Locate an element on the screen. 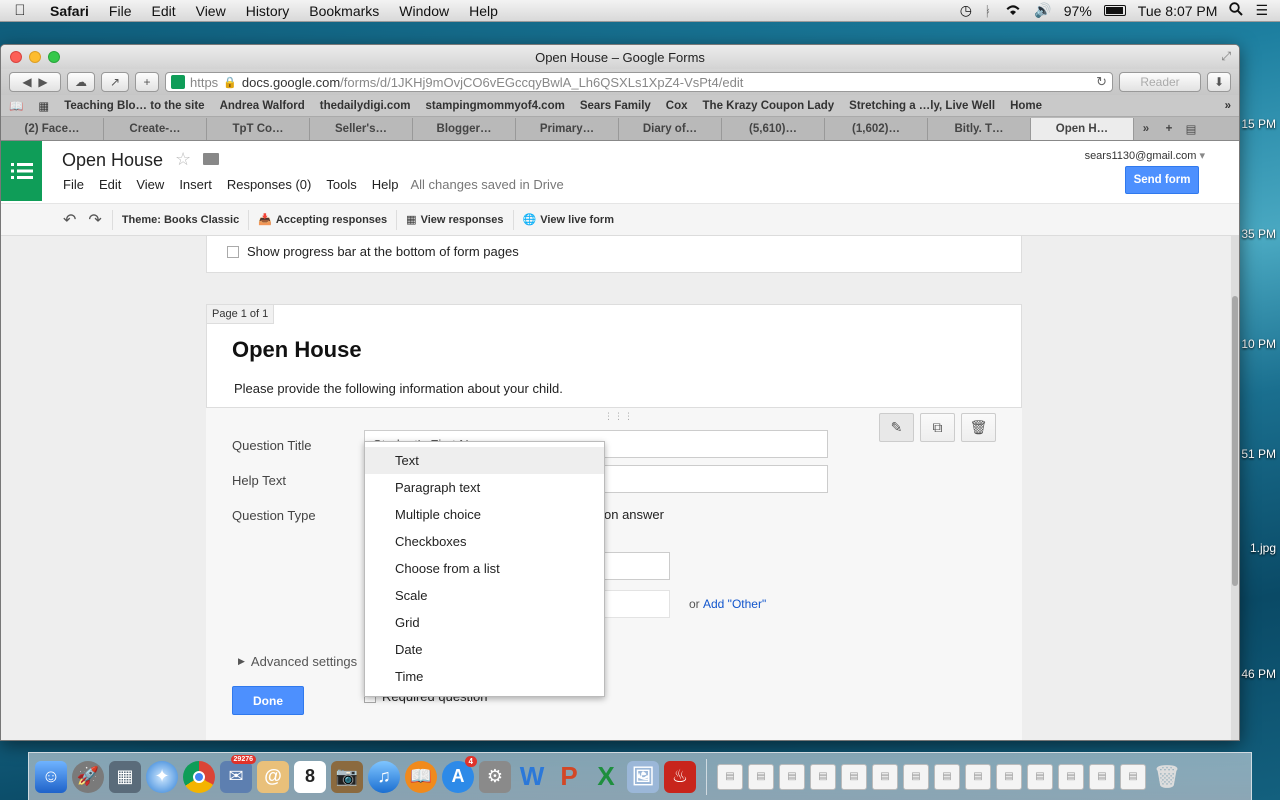 This screenshot has width=1280, height=800. app-menu: Safari is located at coordinates (69, 11).